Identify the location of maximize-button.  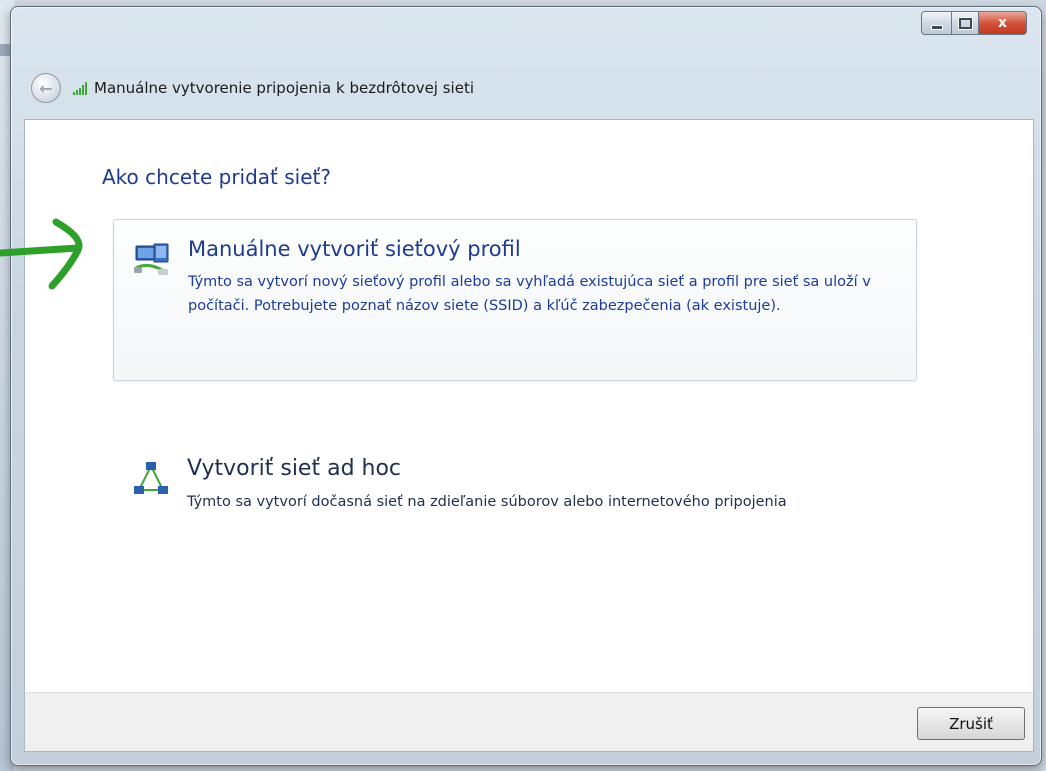
(965, 23).